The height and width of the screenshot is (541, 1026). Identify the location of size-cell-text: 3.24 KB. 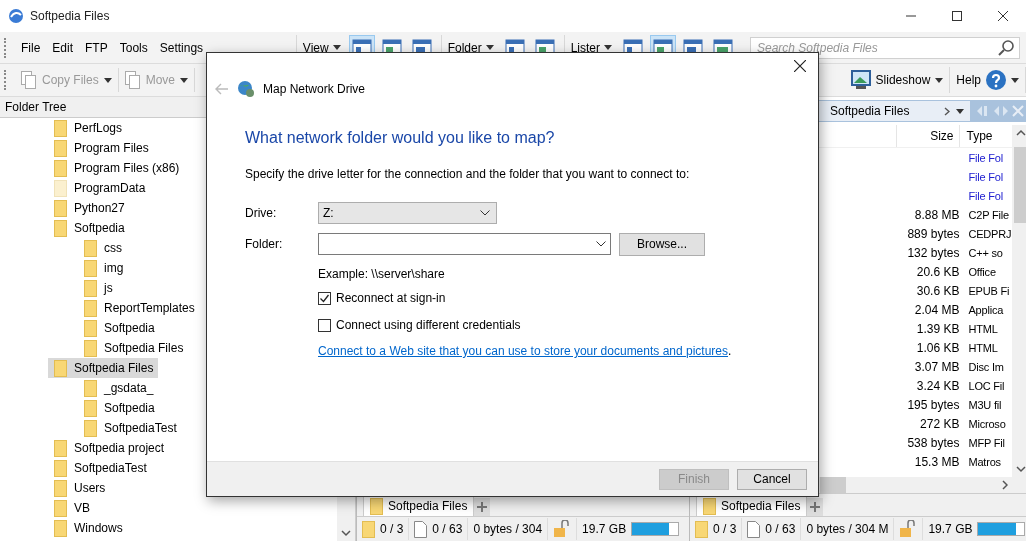
(938, 385).